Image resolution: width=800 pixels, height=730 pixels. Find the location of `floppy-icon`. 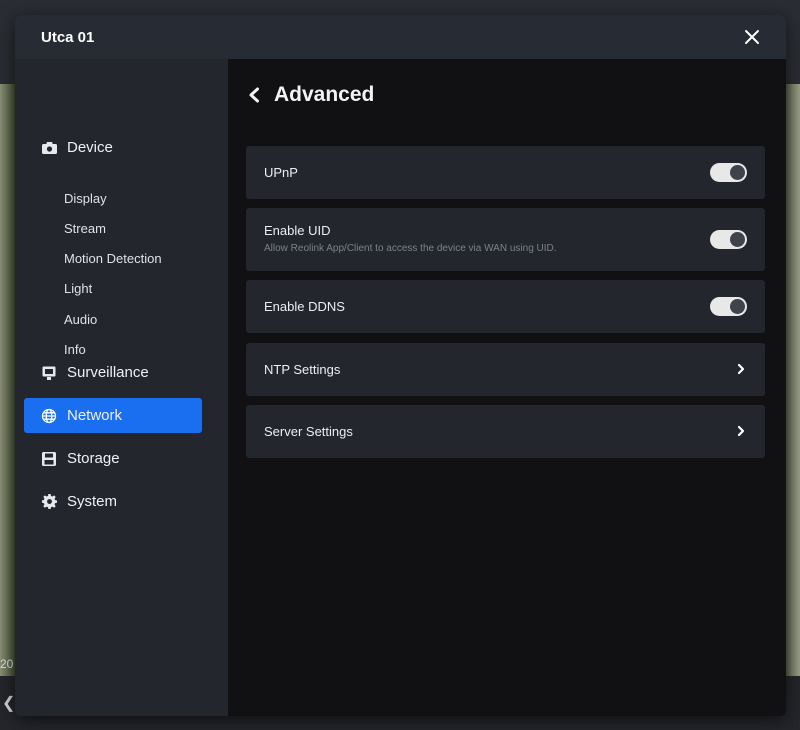

floppy-icon is located at coordinates (49, 459).